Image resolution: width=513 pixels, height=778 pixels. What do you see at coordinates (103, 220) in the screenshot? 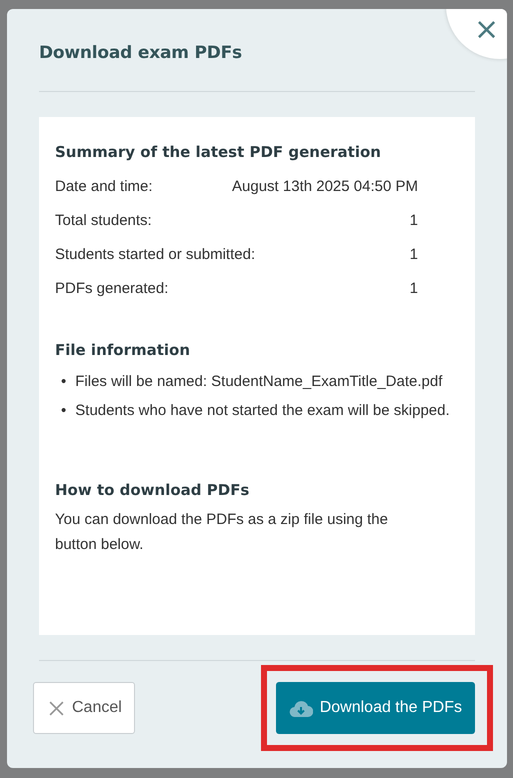
I see `row-label: Total students:` at bounding box center [103, 220].